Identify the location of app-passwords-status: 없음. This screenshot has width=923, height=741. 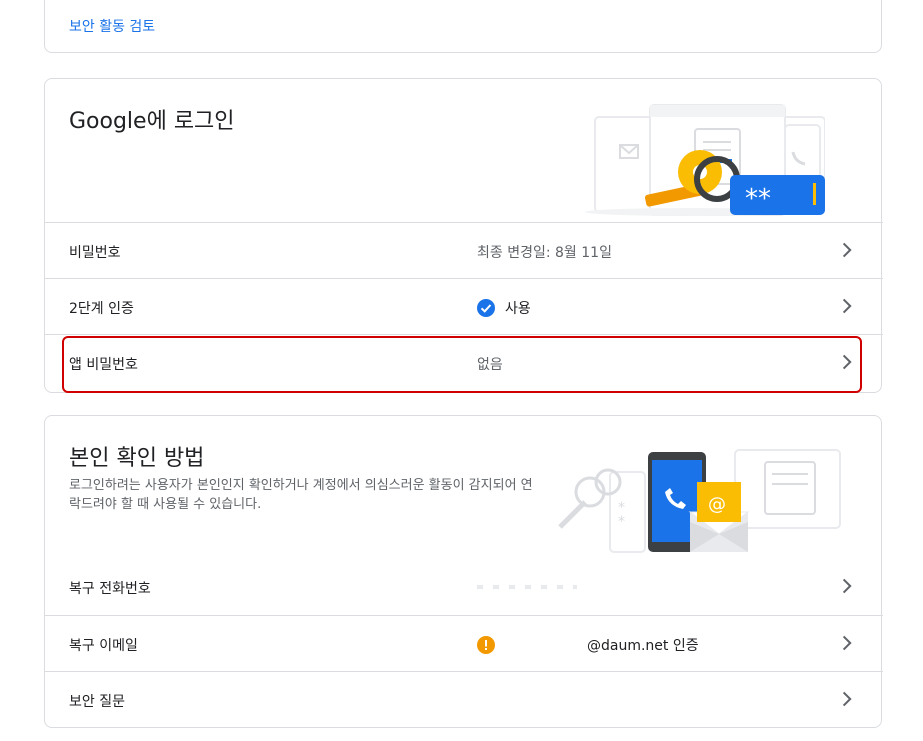
(490, 365).